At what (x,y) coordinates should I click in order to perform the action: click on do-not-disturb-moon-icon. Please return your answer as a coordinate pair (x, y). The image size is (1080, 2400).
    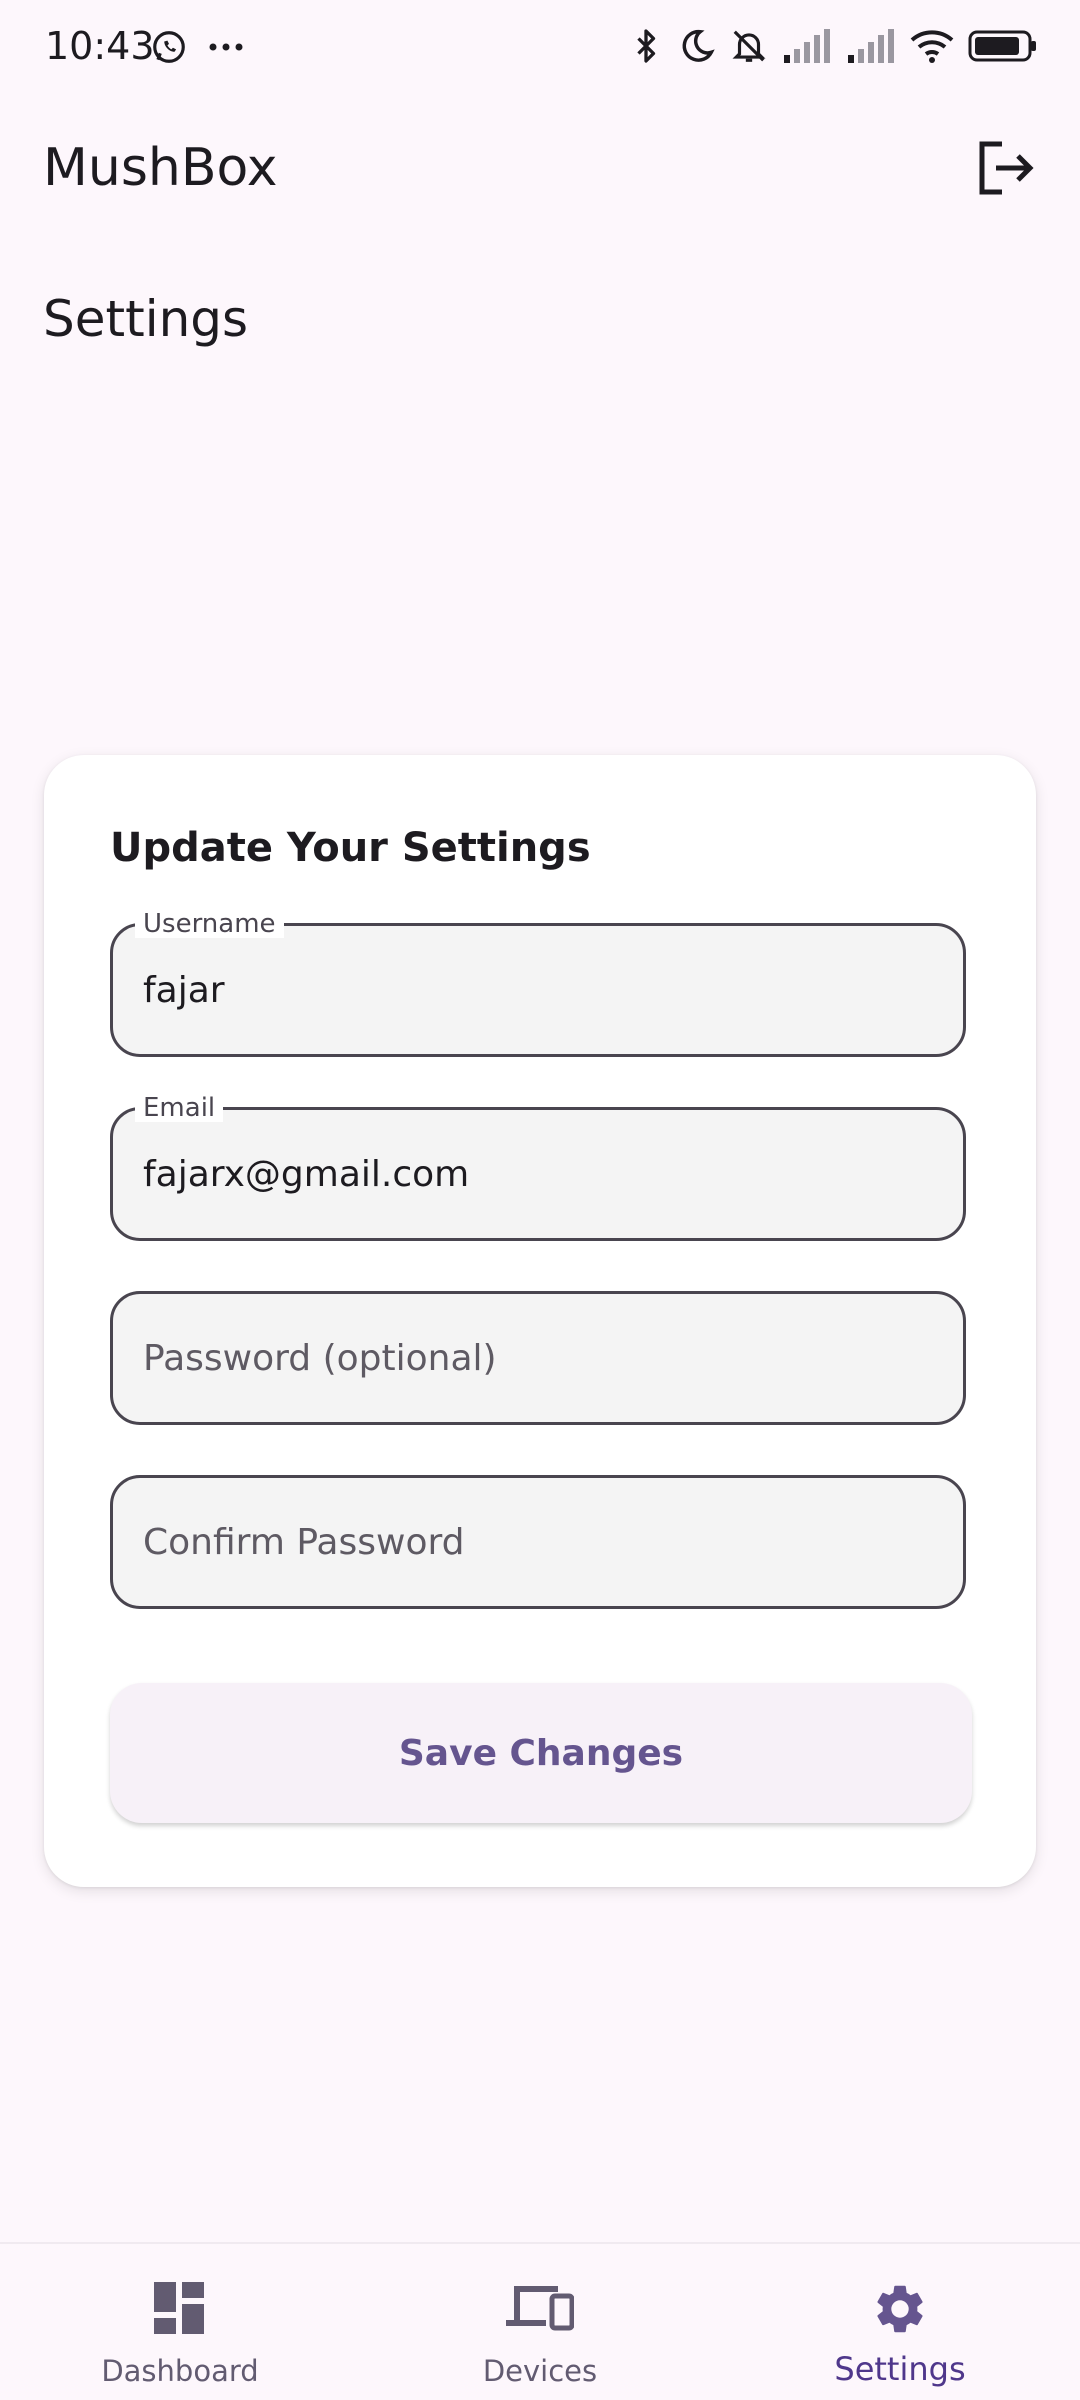
    Looking at the image, I should click on (698, 45).